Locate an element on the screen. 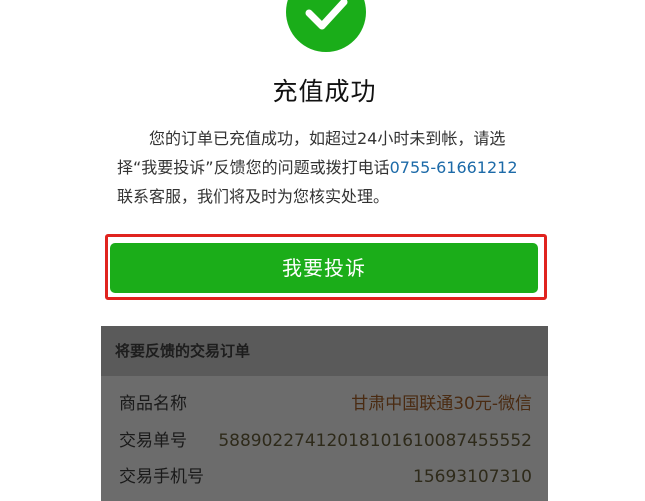 The height and width of the screenshot is (501, 645). row-key: 交易单号 is located at coordinates (153, 441).